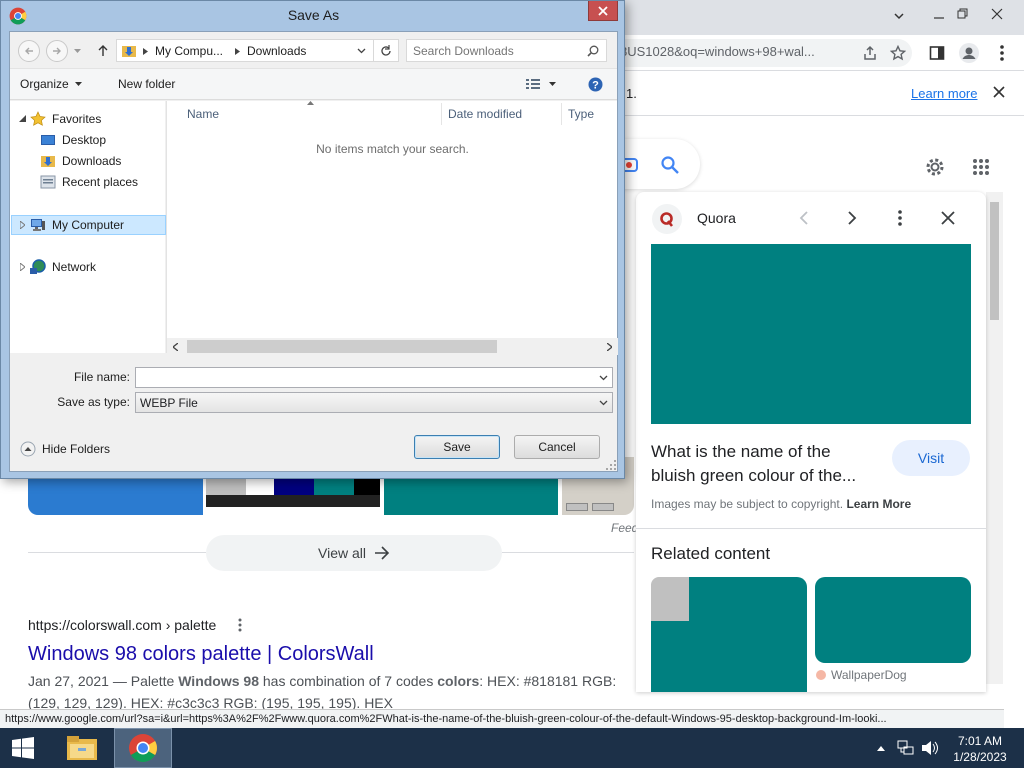  I want to click on minimize-button, so click(899, 16).